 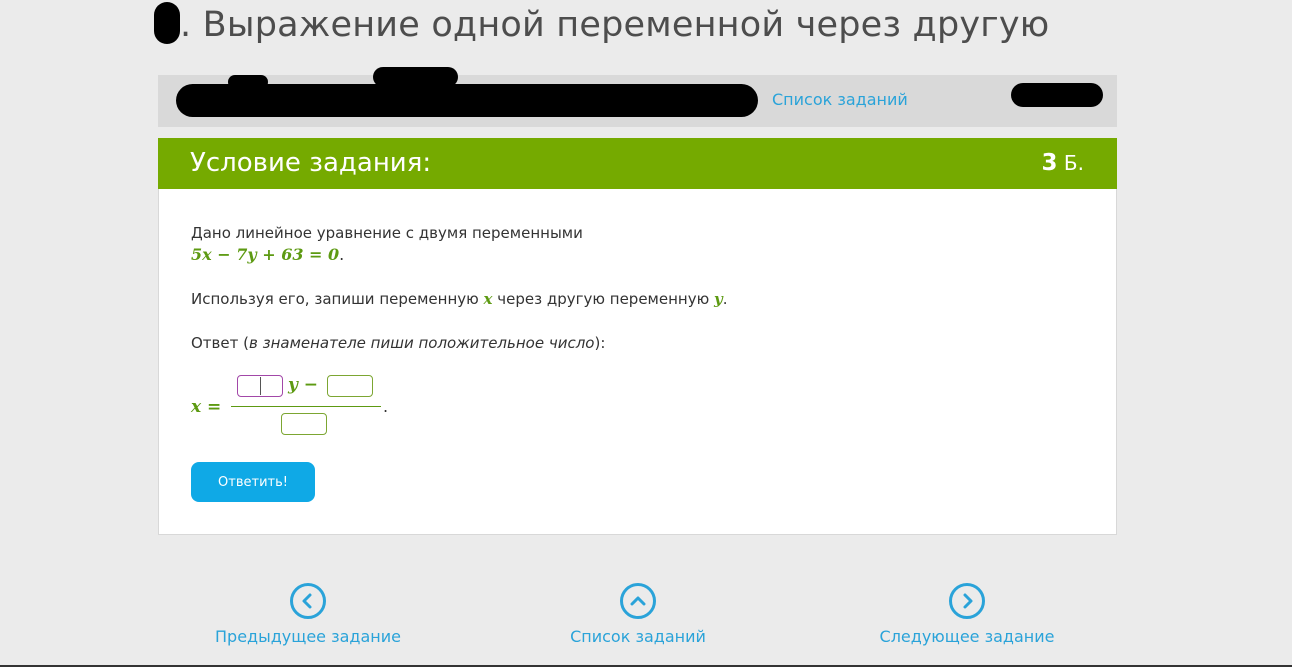 What do you see at coordinates (967, 601) in the screenshot?
I see `chevron-right-icon` at bounding box center [967, 601].